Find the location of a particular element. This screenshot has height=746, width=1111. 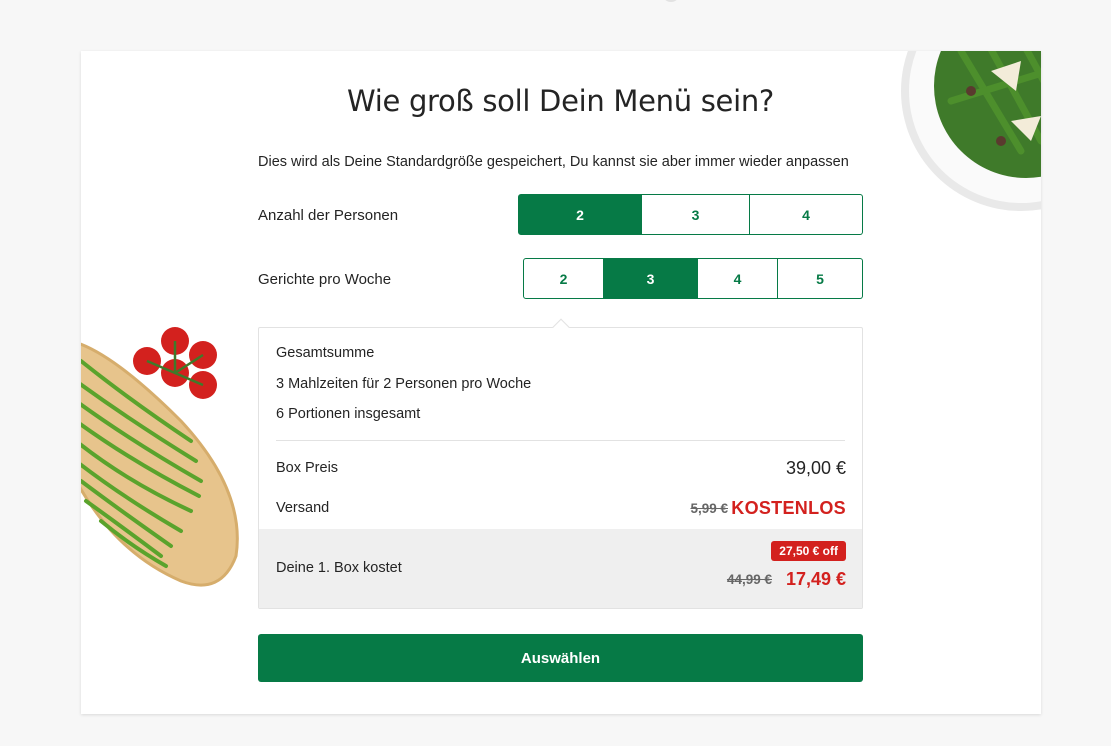

top-indicator is located at coordinates (671, 1).